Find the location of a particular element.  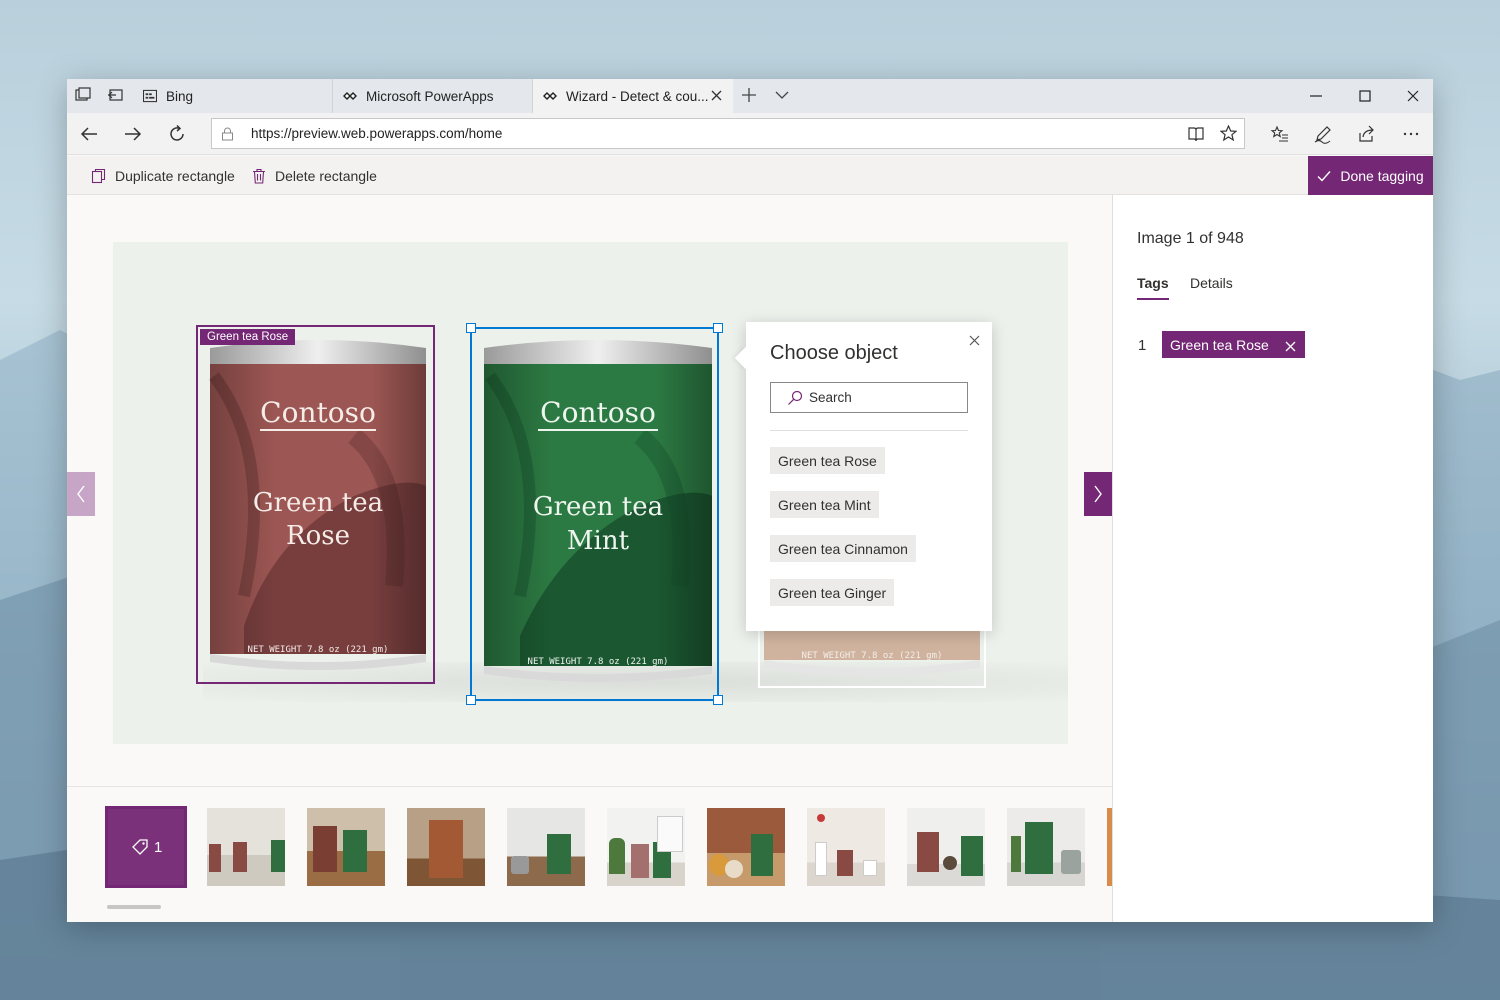

duplicate-label: Duplicate rectangle is located at coordinates (175, 175).